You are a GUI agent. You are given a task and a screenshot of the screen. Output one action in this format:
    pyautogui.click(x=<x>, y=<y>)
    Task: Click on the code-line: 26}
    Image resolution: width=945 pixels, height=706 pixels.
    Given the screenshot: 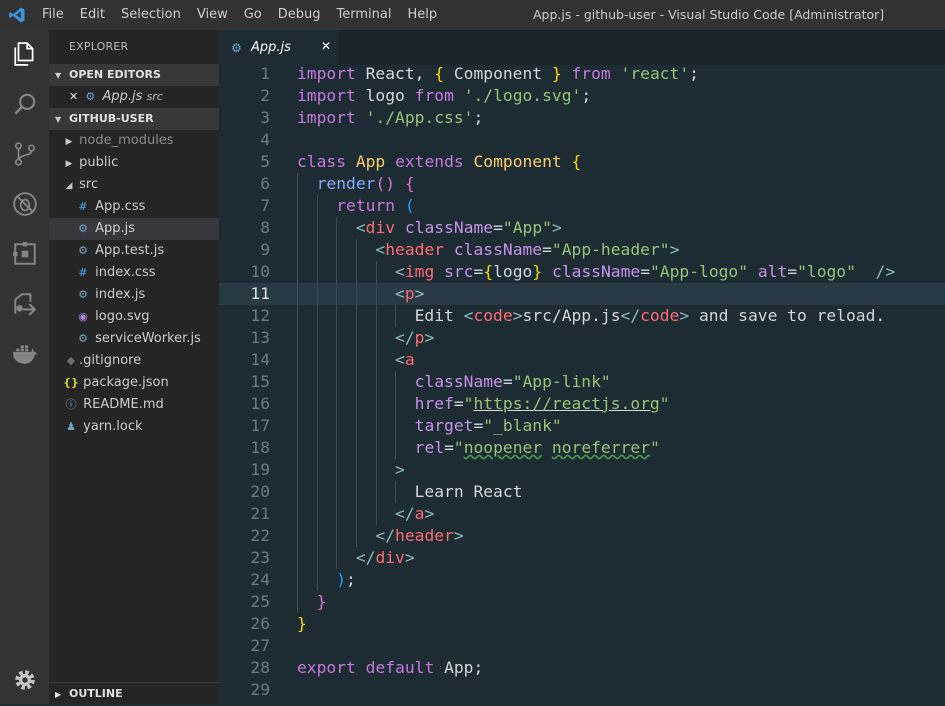 What is the action you would take?
    pyautogui.click(x=582, y=624)
    